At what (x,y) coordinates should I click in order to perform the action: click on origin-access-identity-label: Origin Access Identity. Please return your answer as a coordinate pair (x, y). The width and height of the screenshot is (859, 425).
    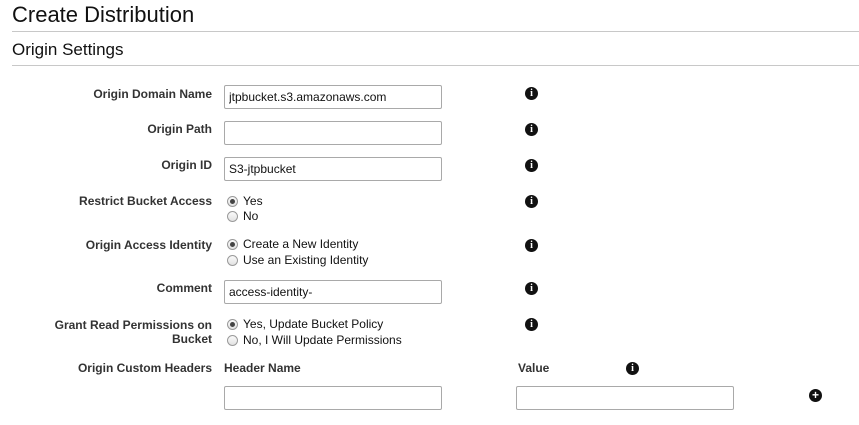
    Looking at the image, I should click on (148, 245).